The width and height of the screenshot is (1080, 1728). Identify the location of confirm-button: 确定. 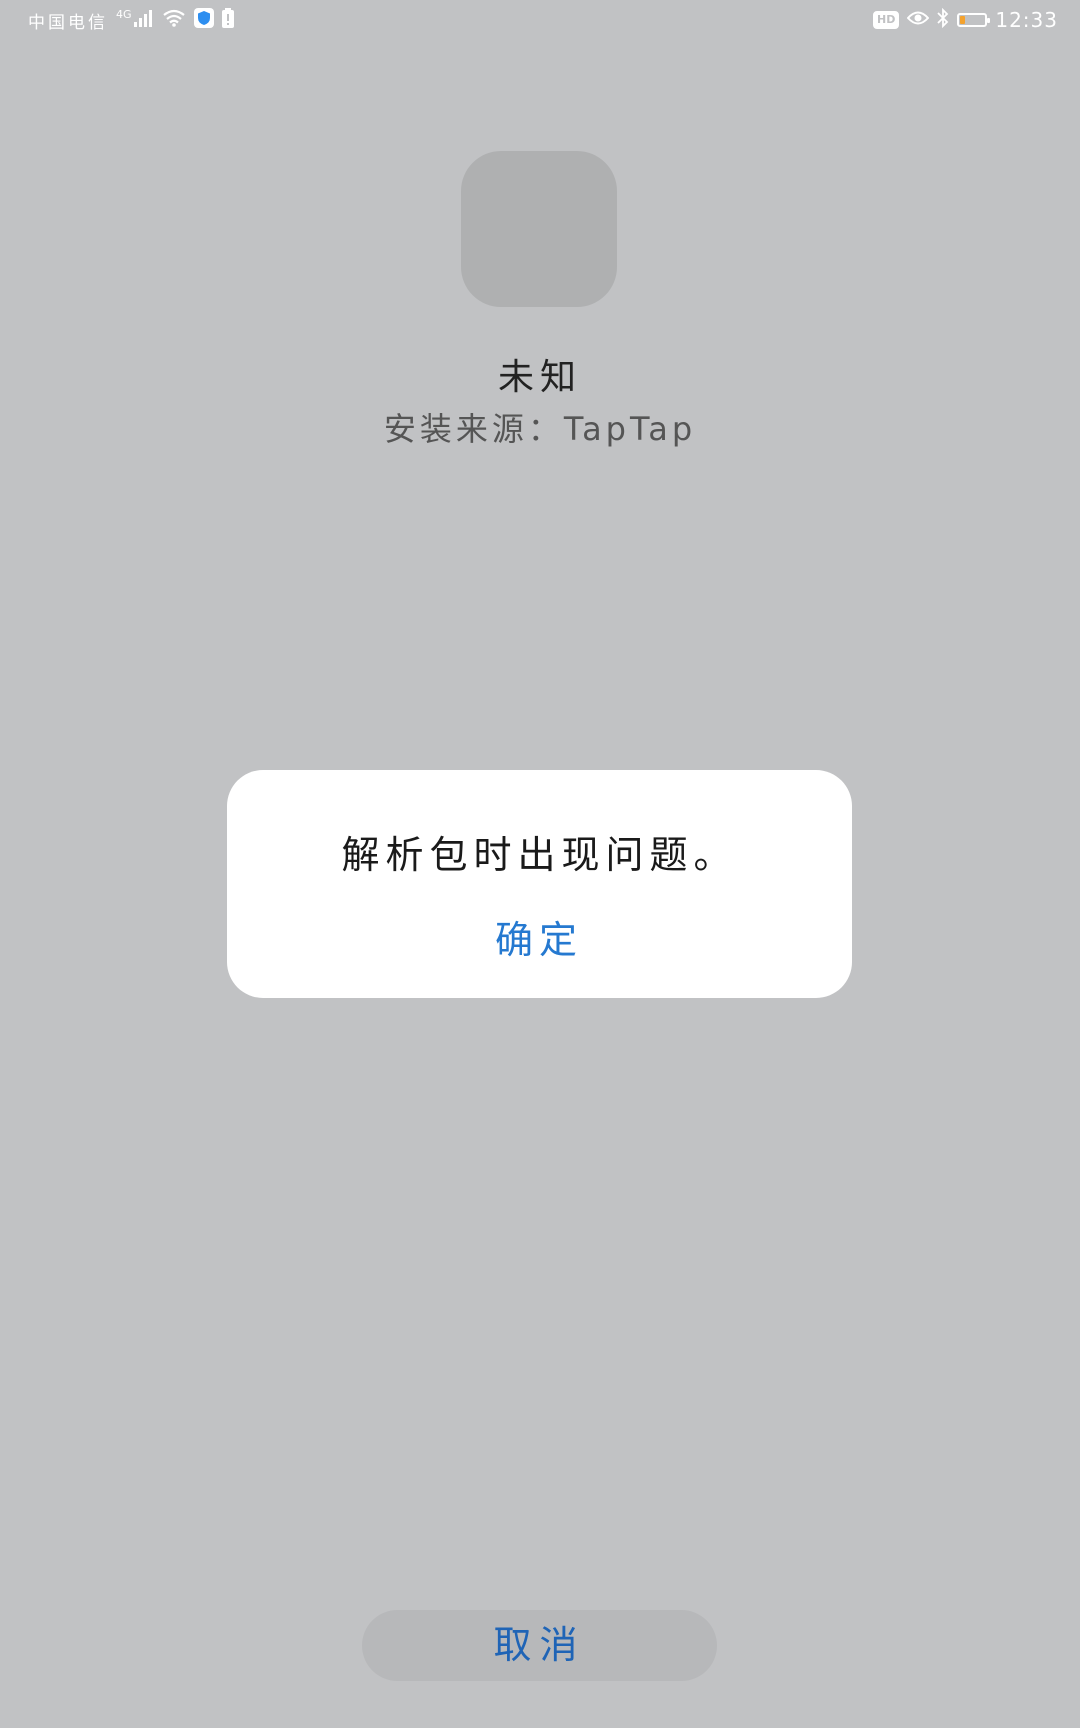
(539, 940).